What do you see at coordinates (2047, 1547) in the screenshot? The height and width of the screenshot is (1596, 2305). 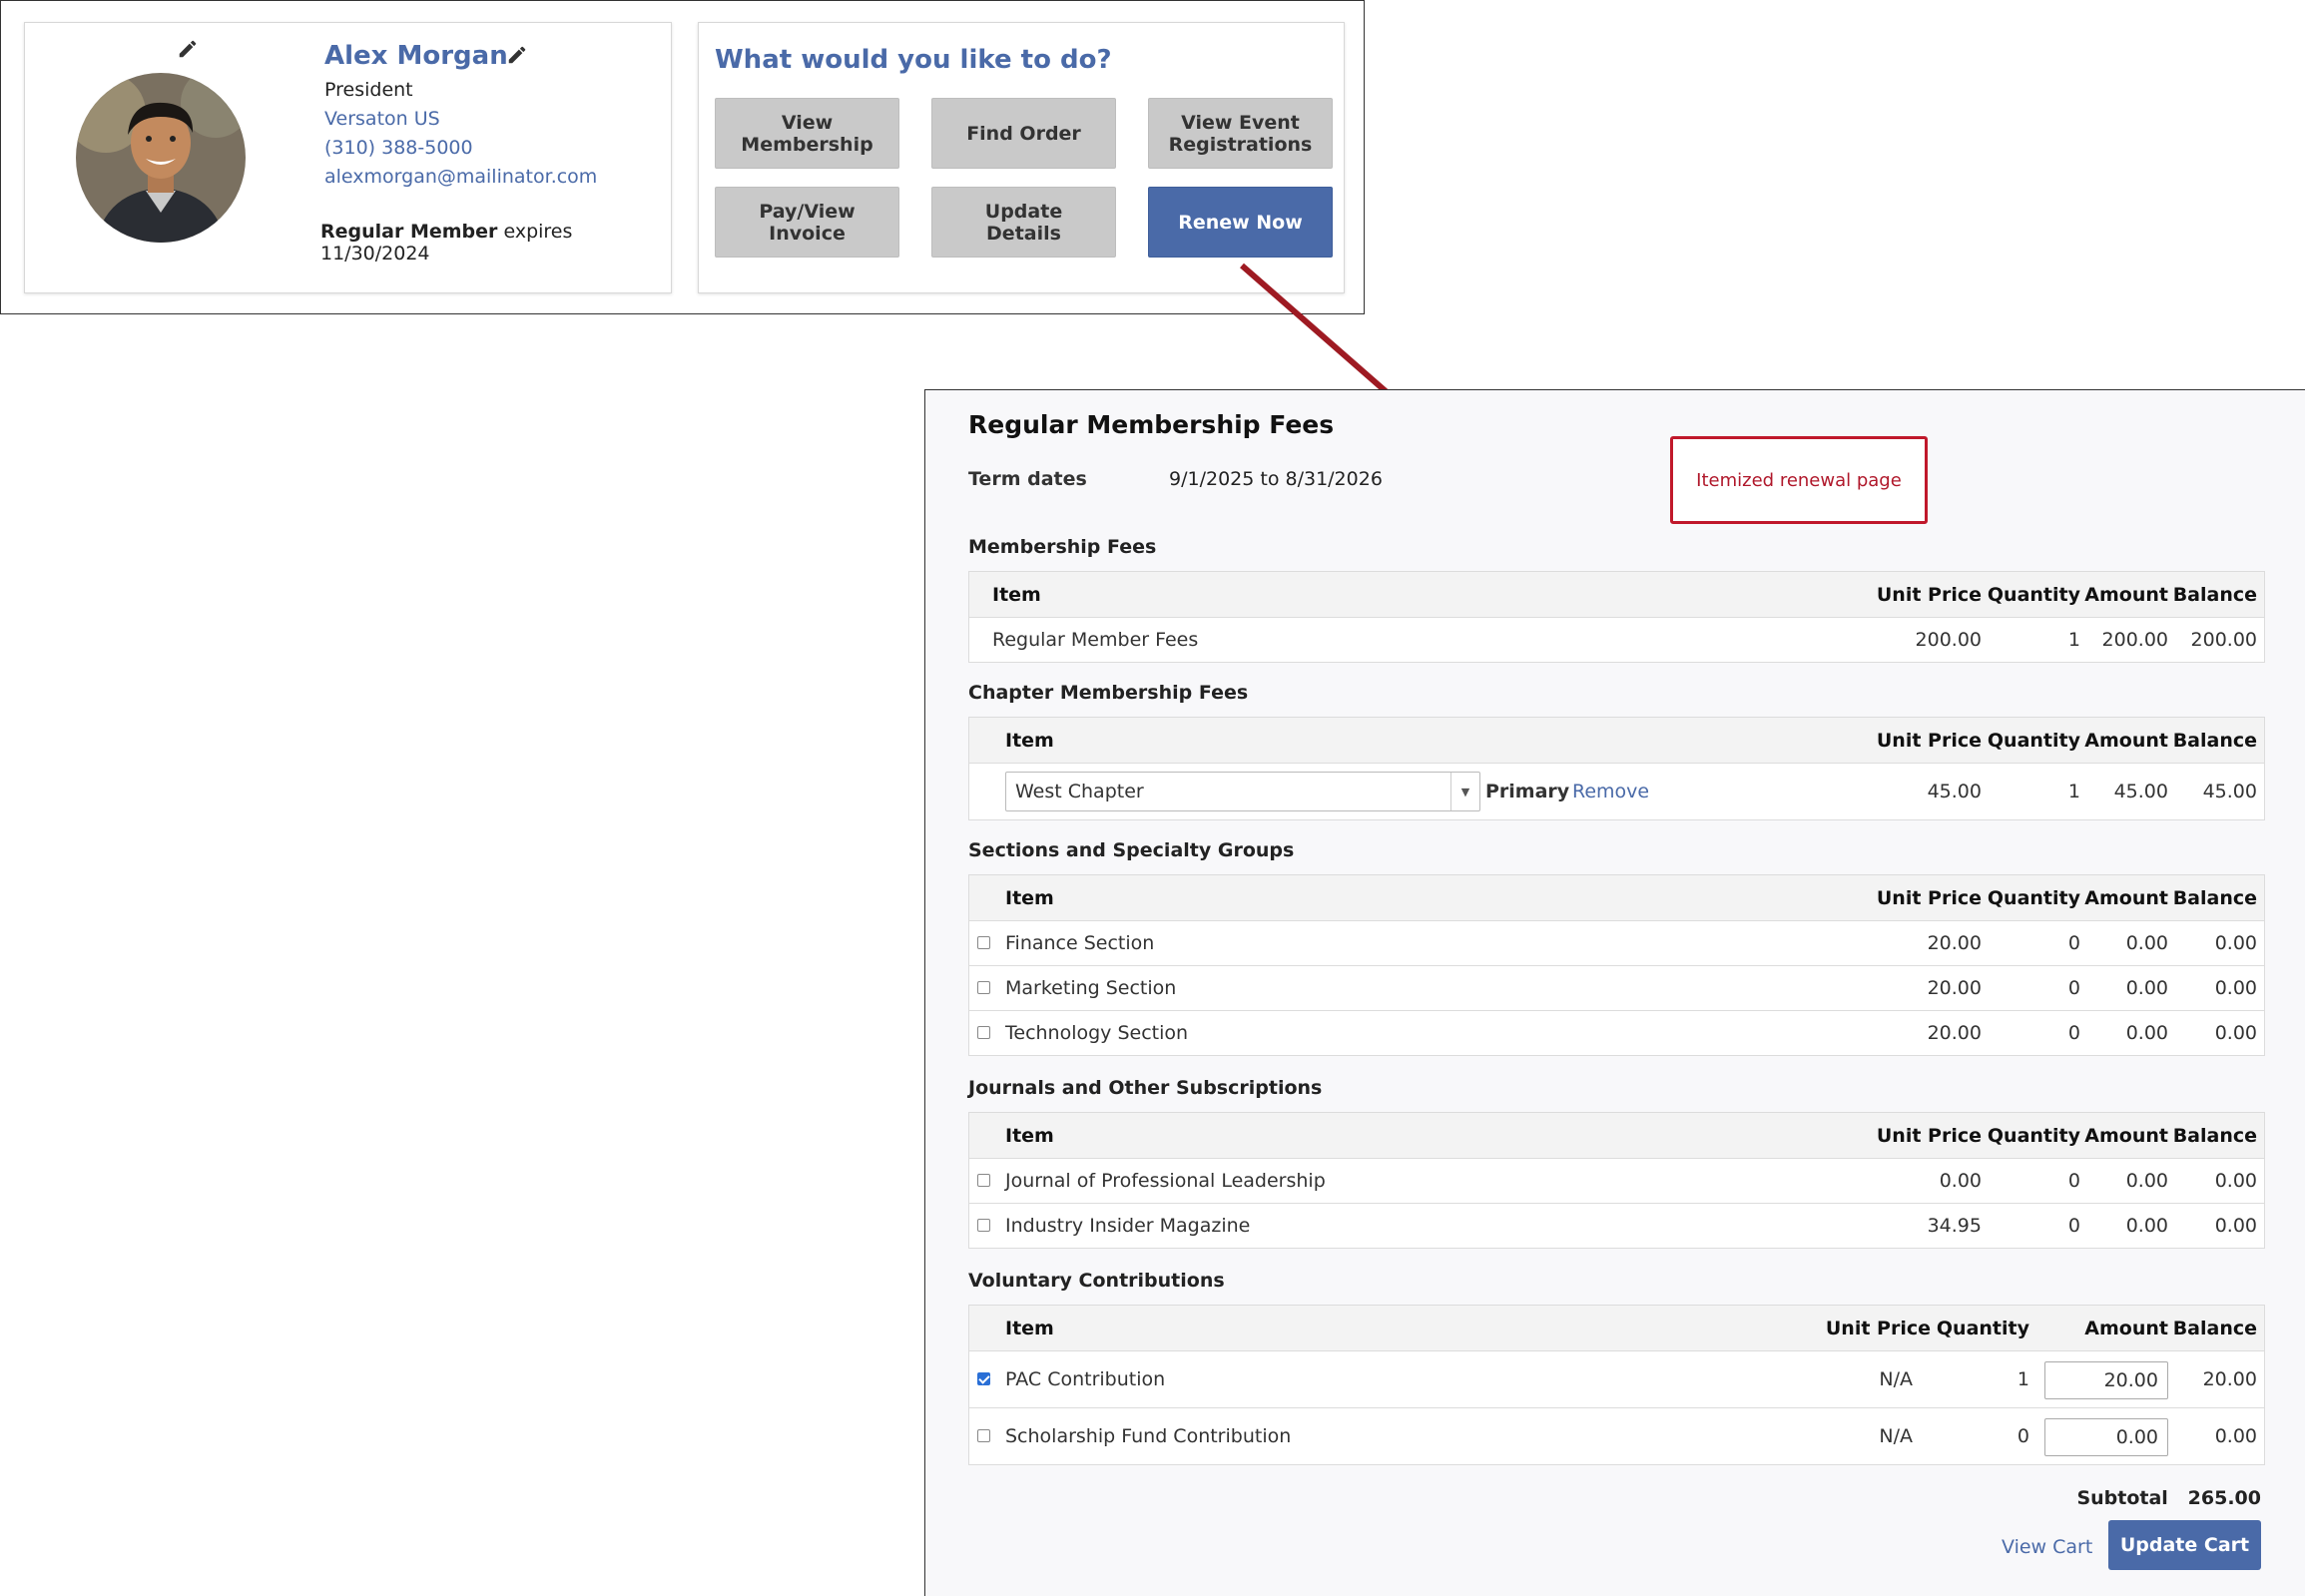 I see `view-cart-link: View Cart` at bounding box center [2047, 1547].